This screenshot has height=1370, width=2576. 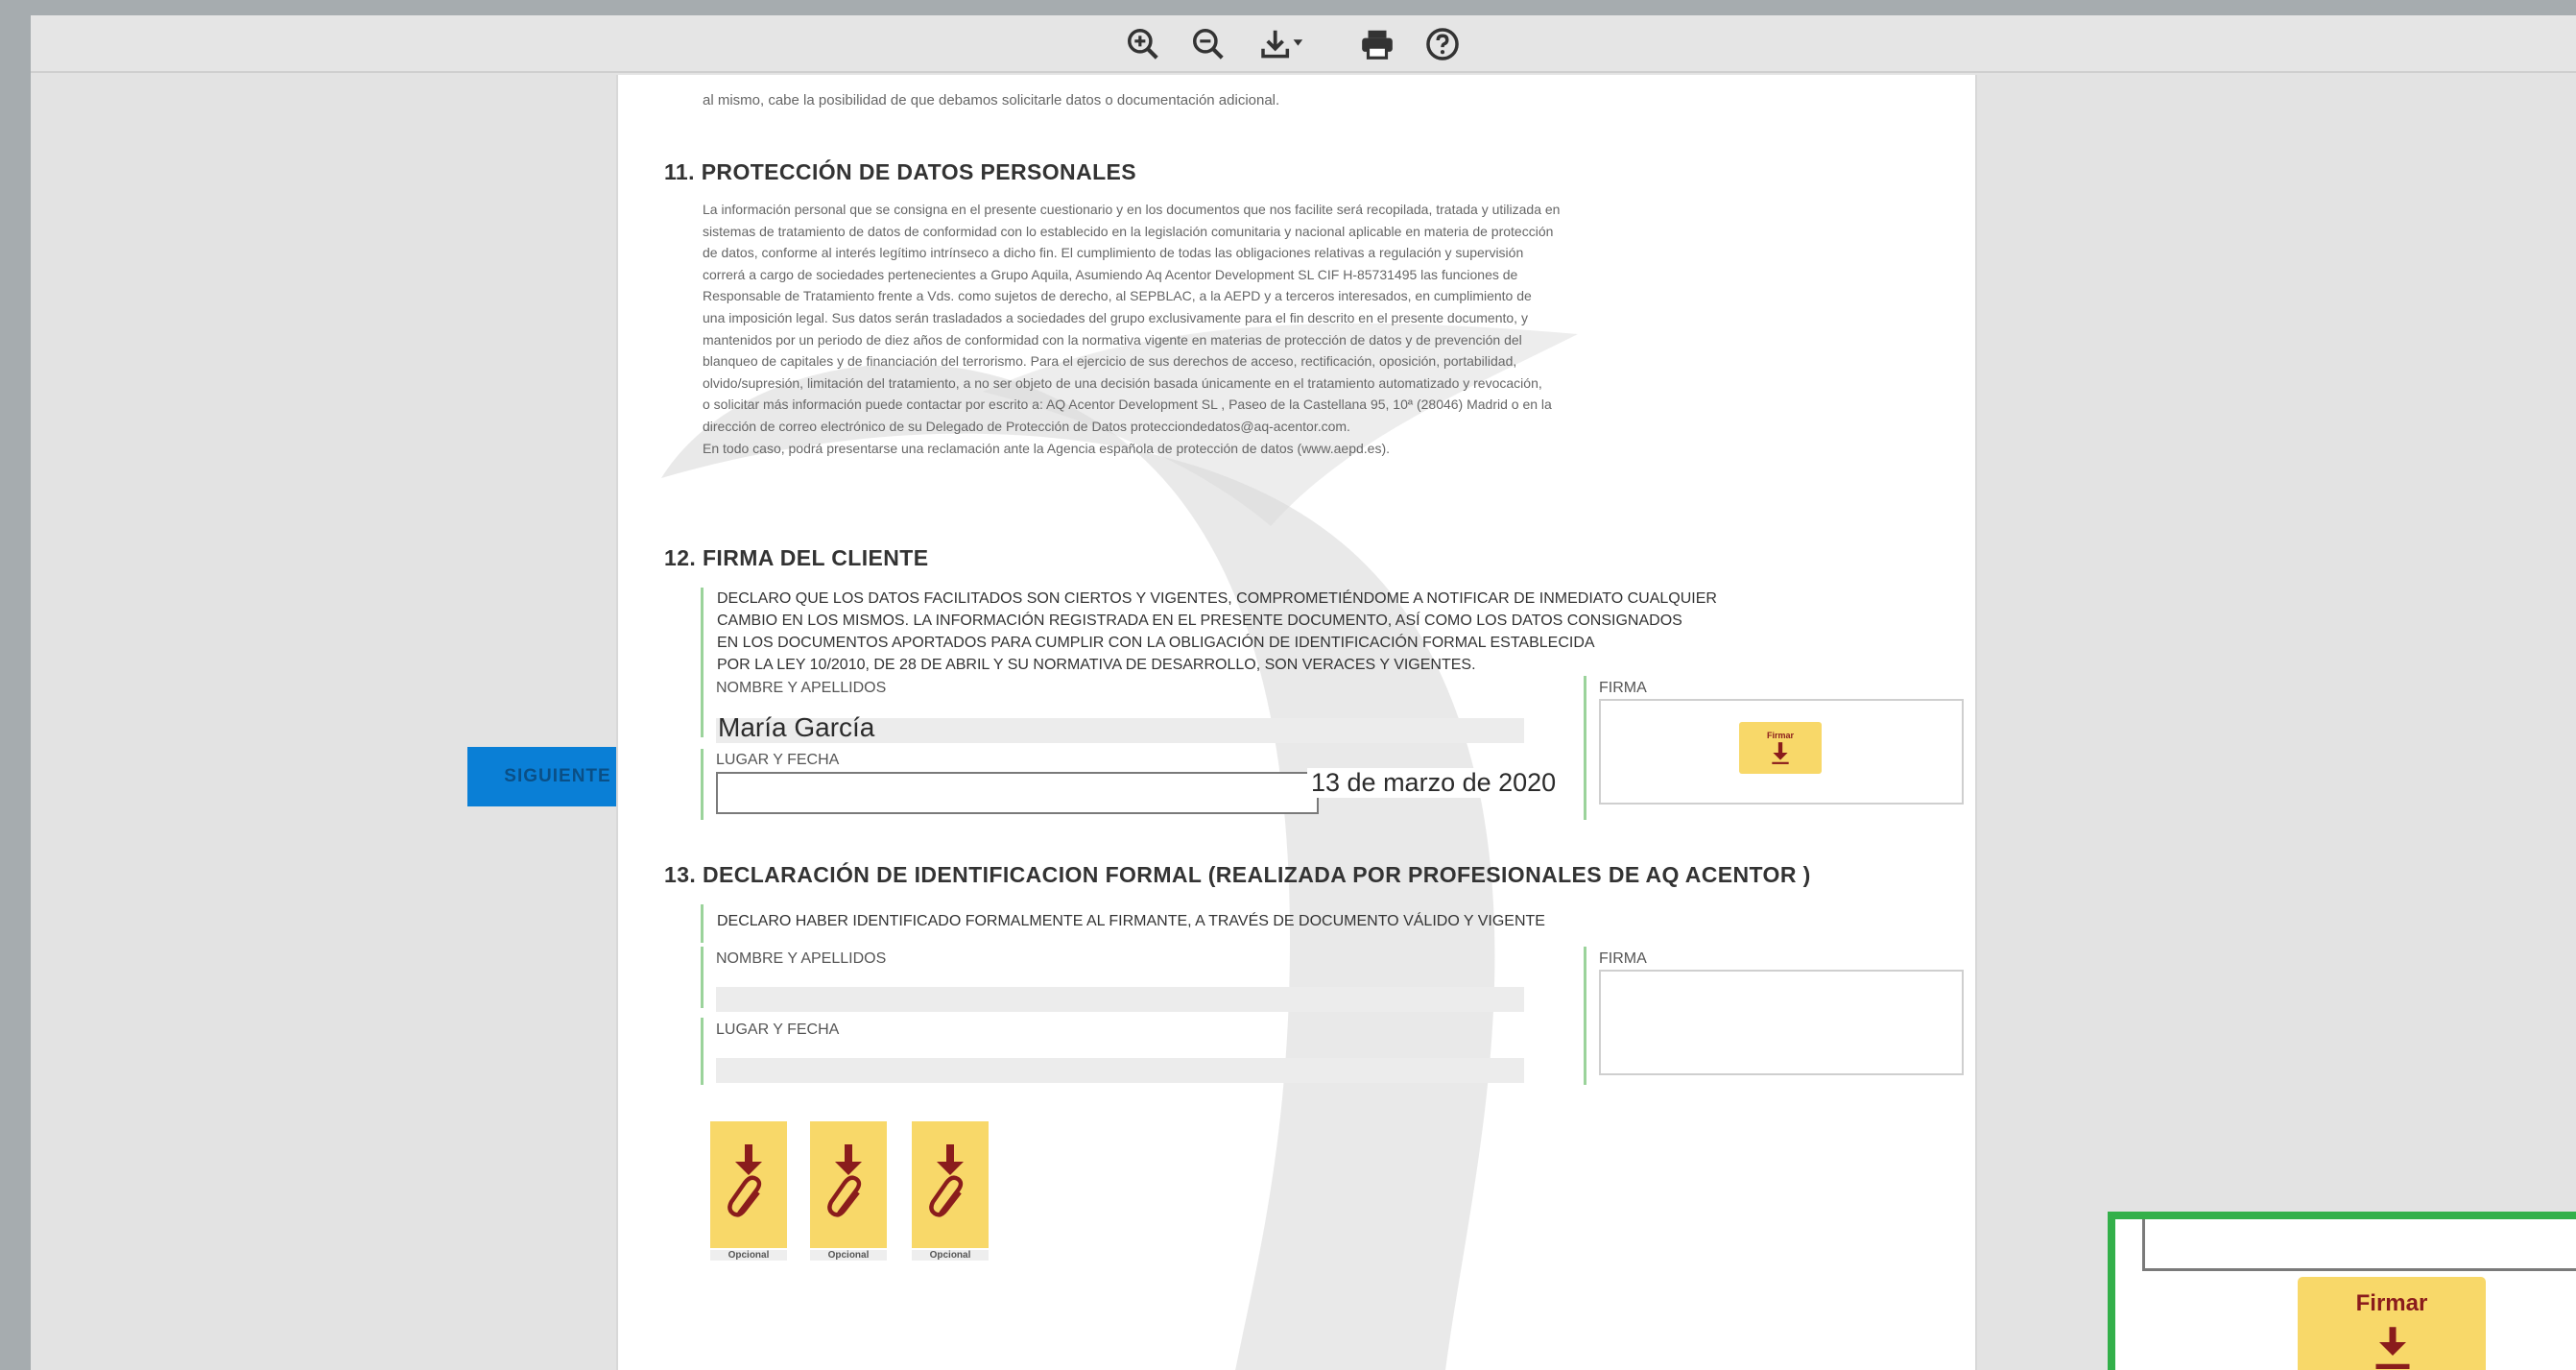 I want to click on print-icon, so click(x=1377, y=45).